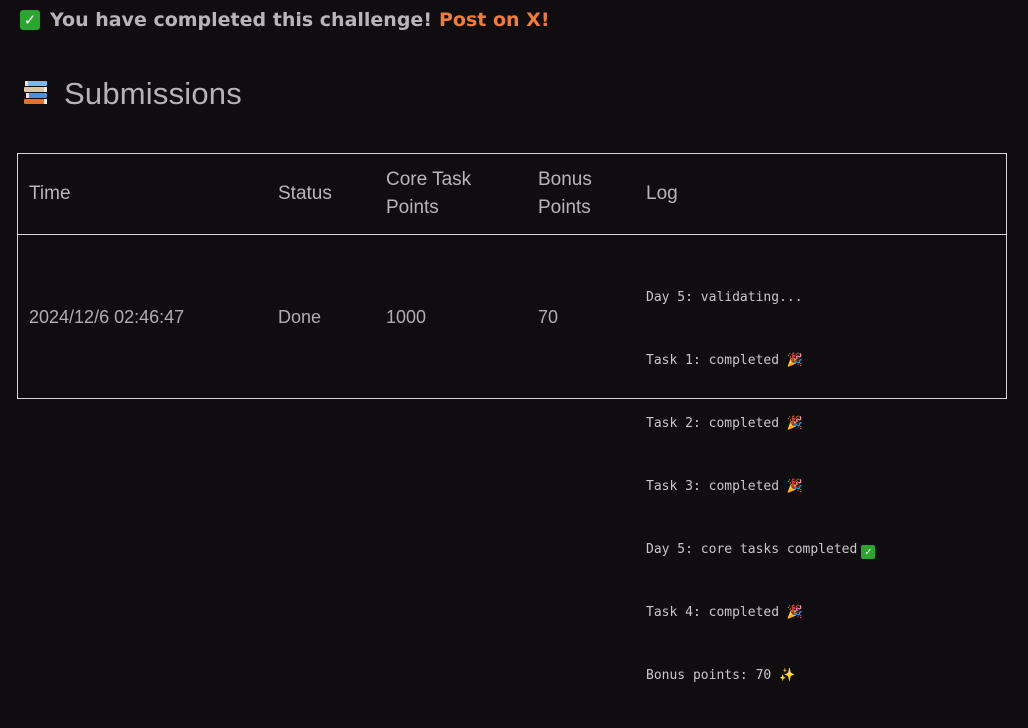  Describe the element at coordinates (241, 20) in the screenshot. I see `completion-message: You have completed this challenge!` at that location.